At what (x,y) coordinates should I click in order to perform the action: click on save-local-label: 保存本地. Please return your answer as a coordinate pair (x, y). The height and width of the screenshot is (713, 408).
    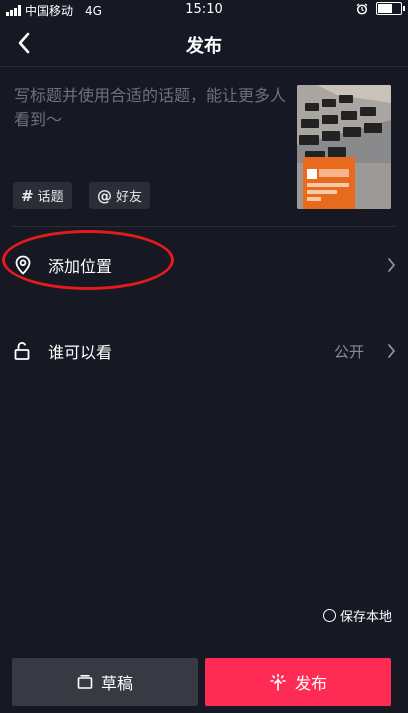
    Looking at the image, I should click on (365, 617).